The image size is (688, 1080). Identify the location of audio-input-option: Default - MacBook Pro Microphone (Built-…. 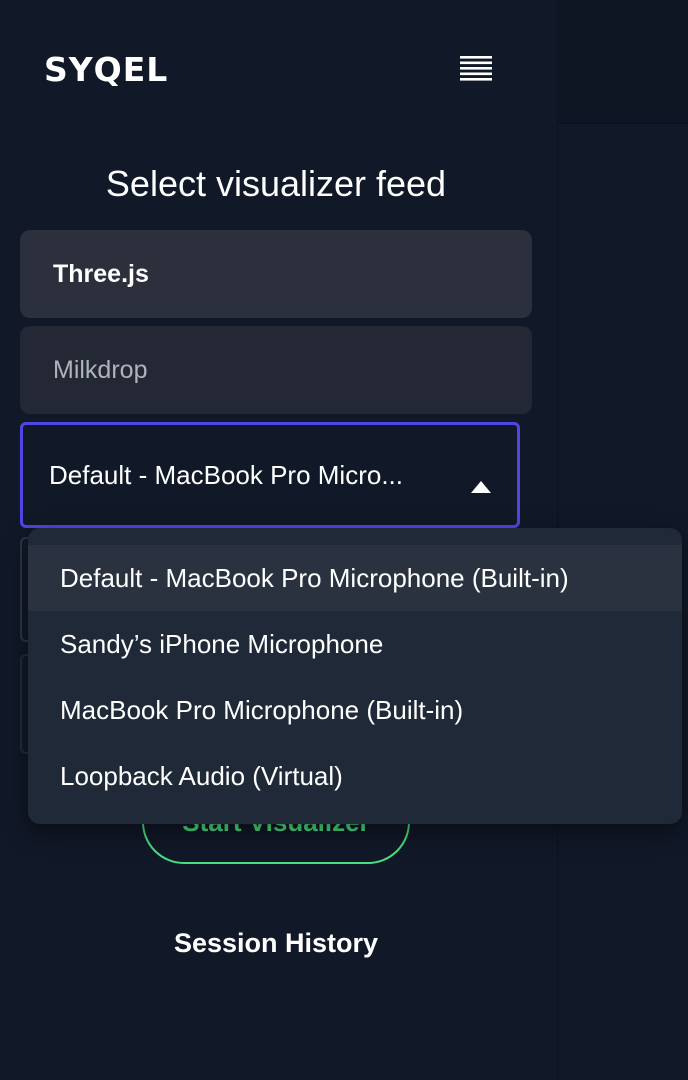
(355, 578).